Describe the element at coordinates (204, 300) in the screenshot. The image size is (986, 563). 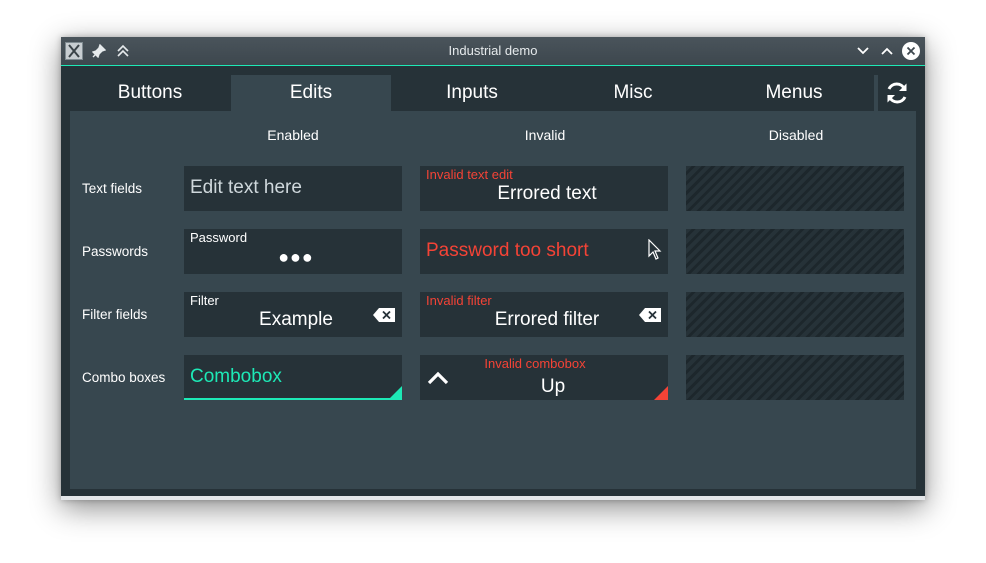
I see `filter-label: Filter` at that location.